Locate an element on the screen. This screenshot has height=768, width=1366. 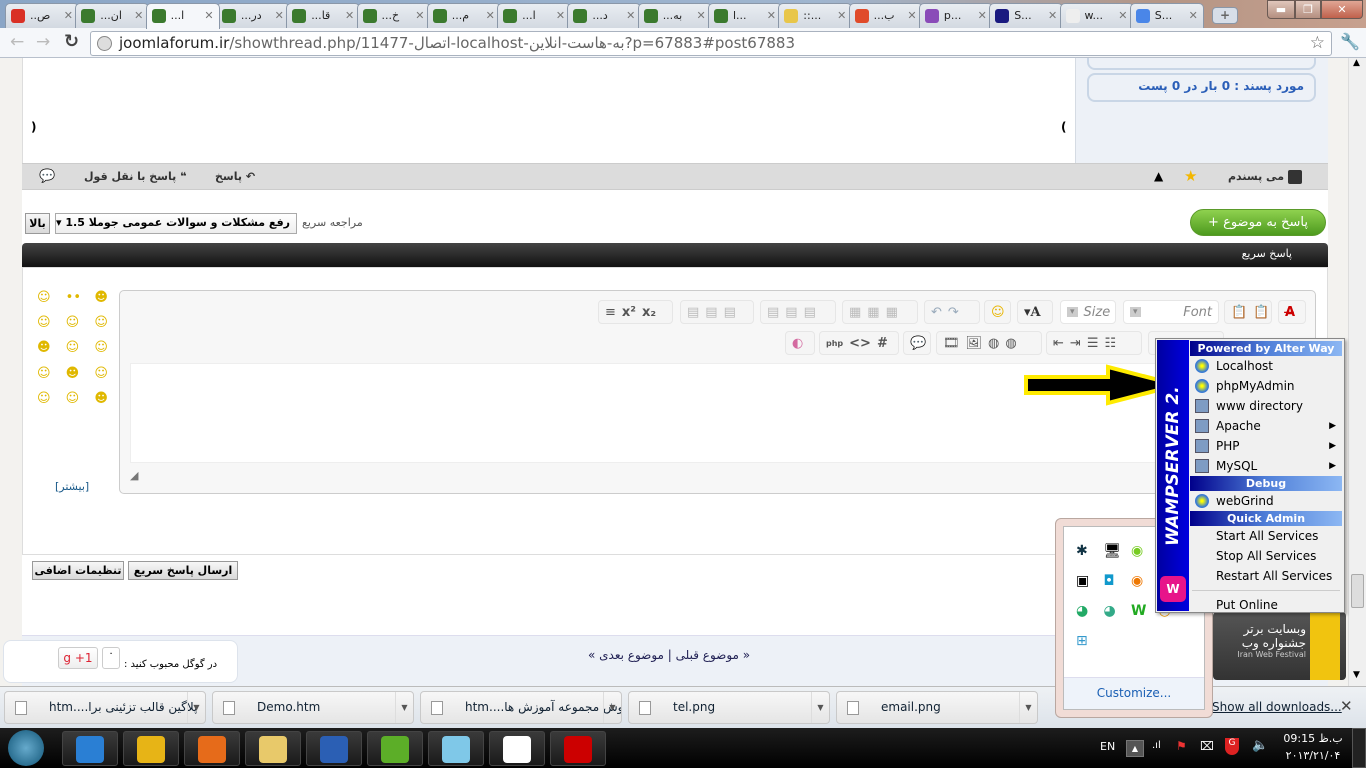
taskbar-app-word is located at coordinates (334, 748).